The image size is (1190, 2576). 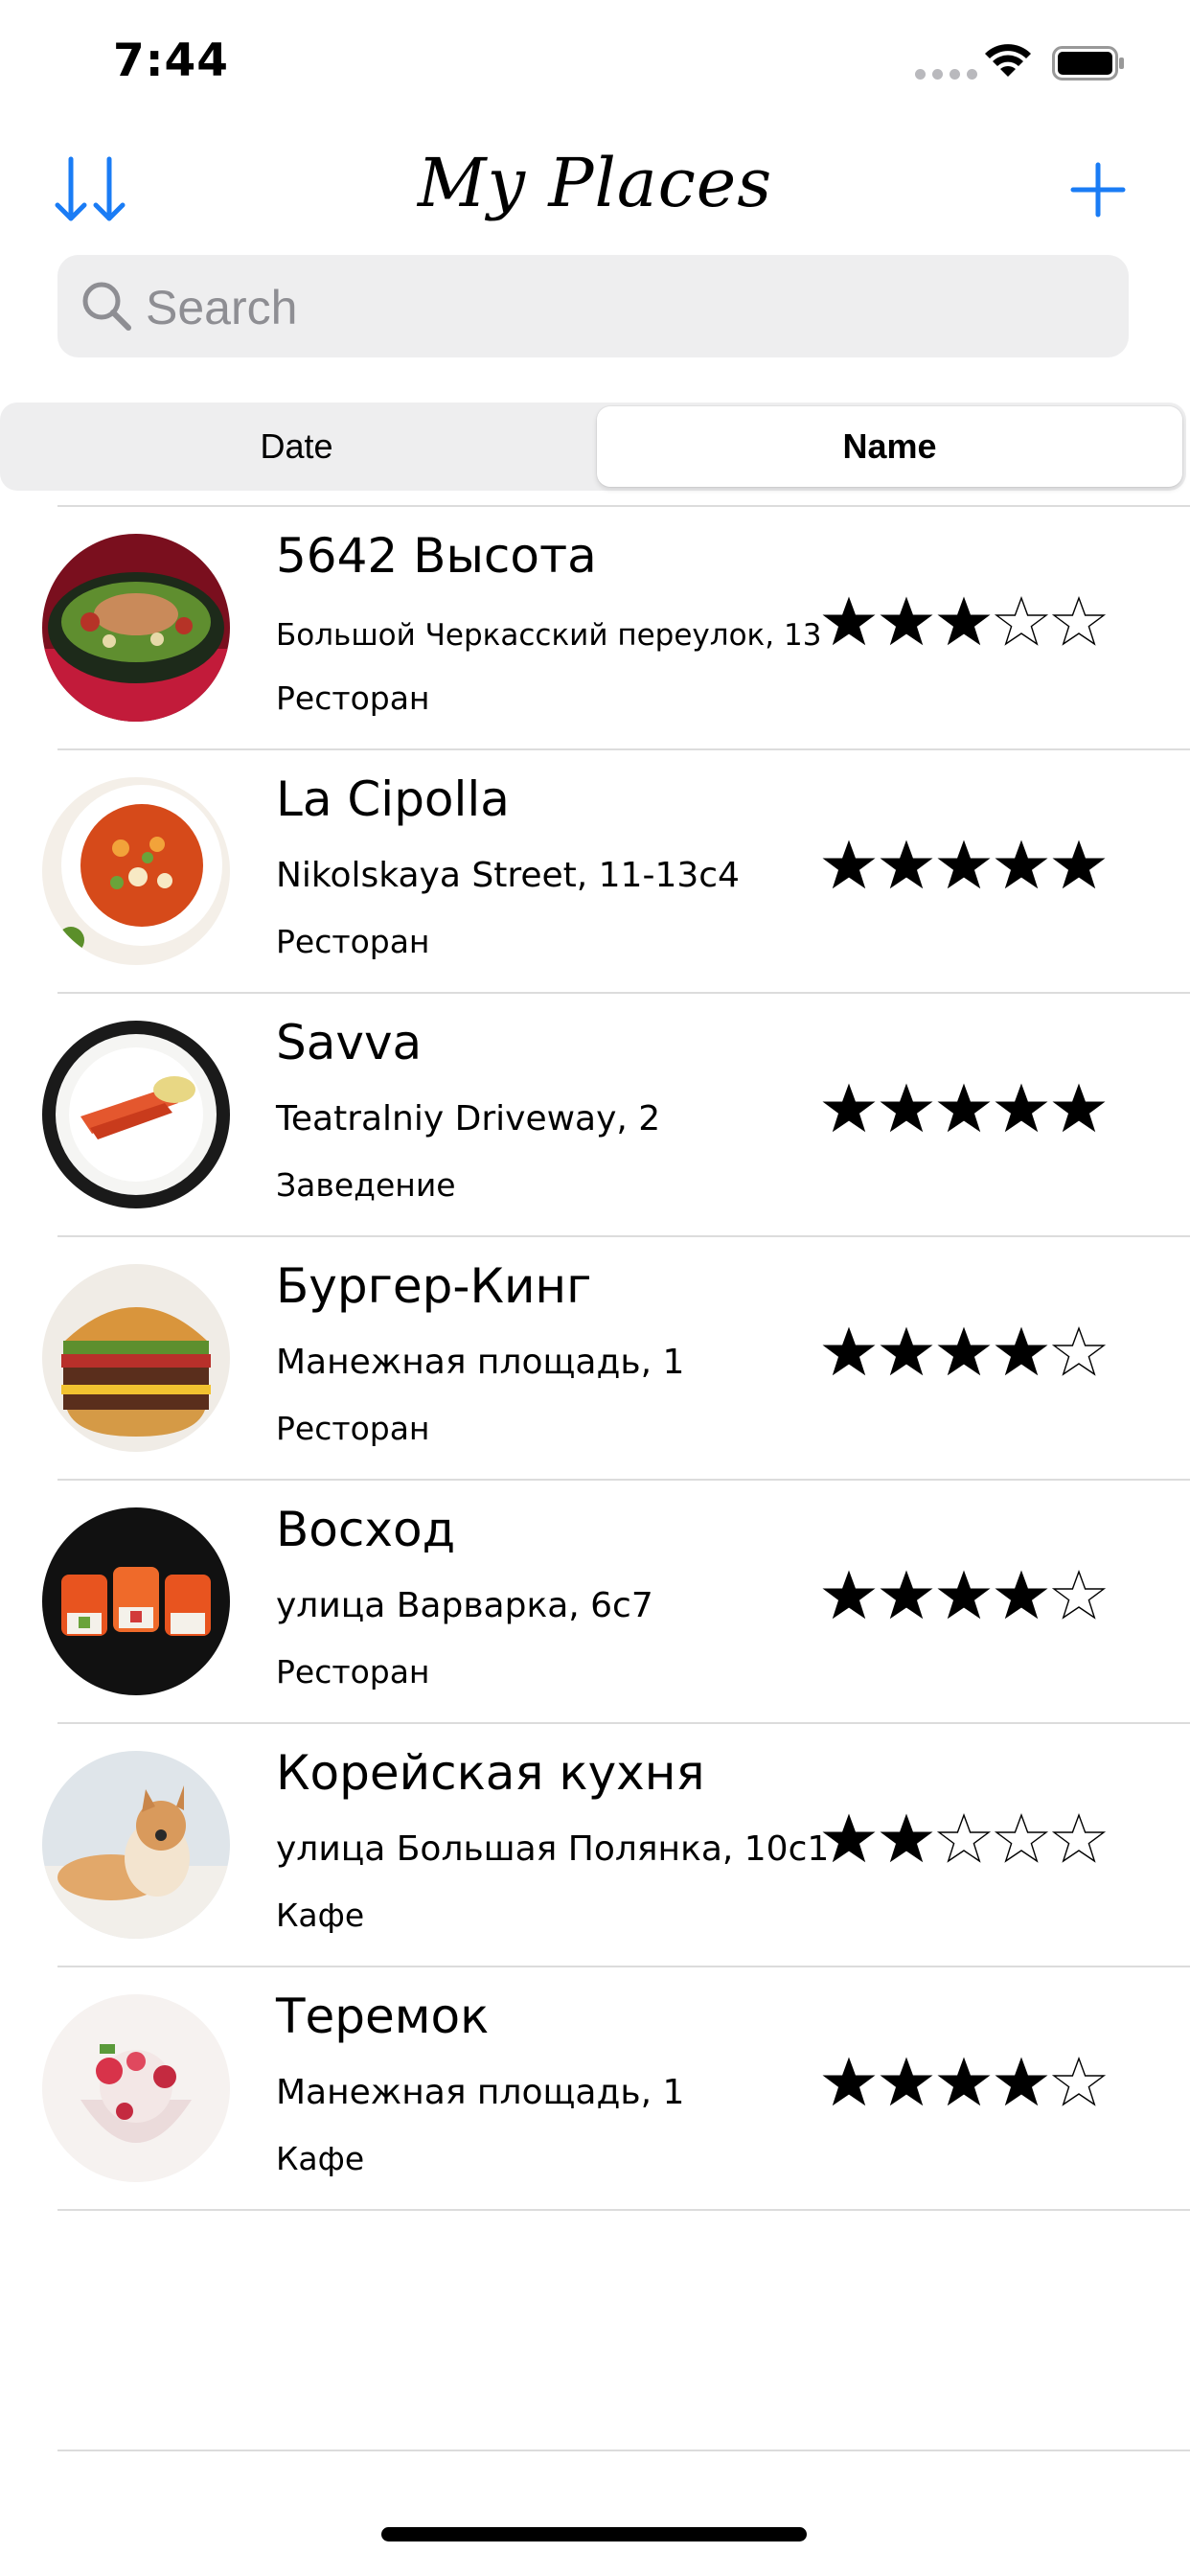 I want to click on navigation-bar: My Places, so click(x=595, y=187).